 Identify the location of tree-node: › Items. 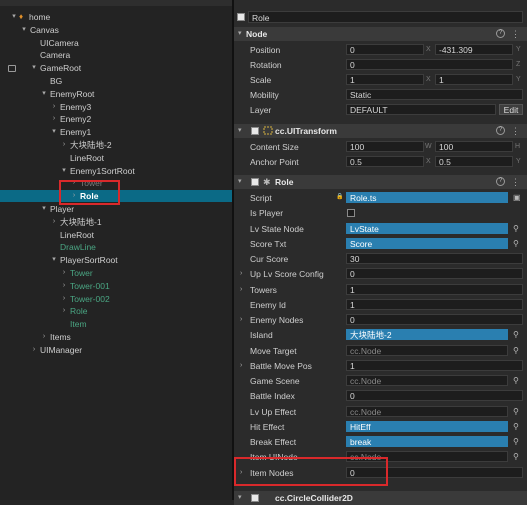
(116, 337).